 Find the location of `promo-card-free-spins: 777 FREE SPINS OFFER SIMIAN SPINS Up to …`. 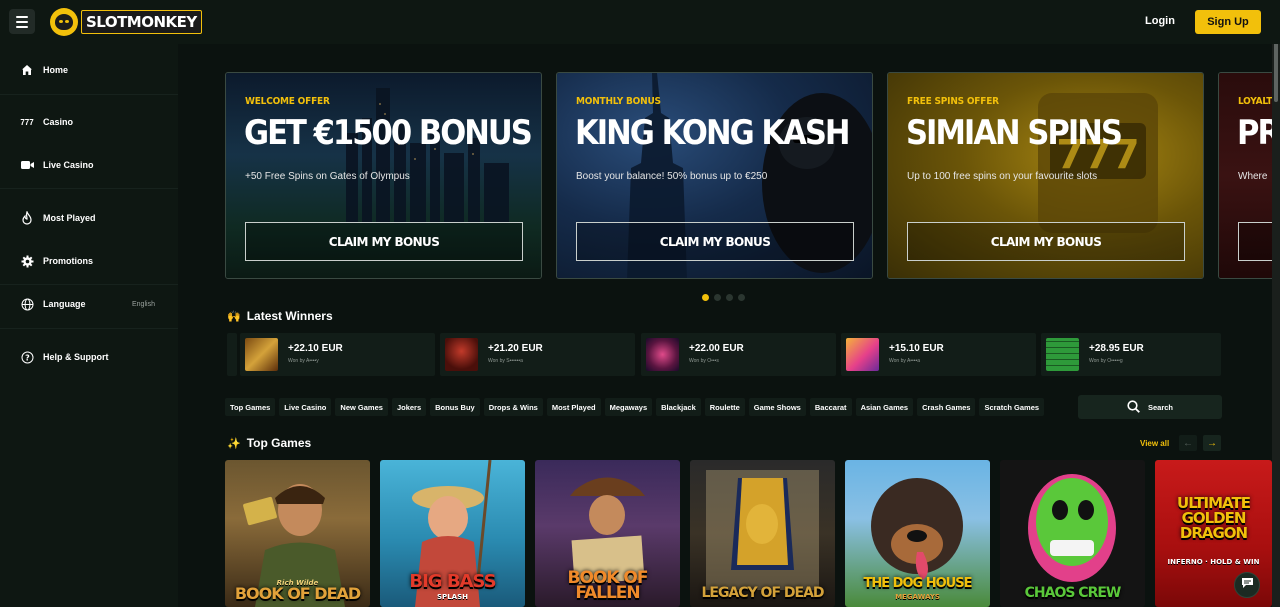

promo-card-free-spins: 777 FREE SPINS OFFER SIMIAN SPINS Up to … is located at coordinates (1045, 175).